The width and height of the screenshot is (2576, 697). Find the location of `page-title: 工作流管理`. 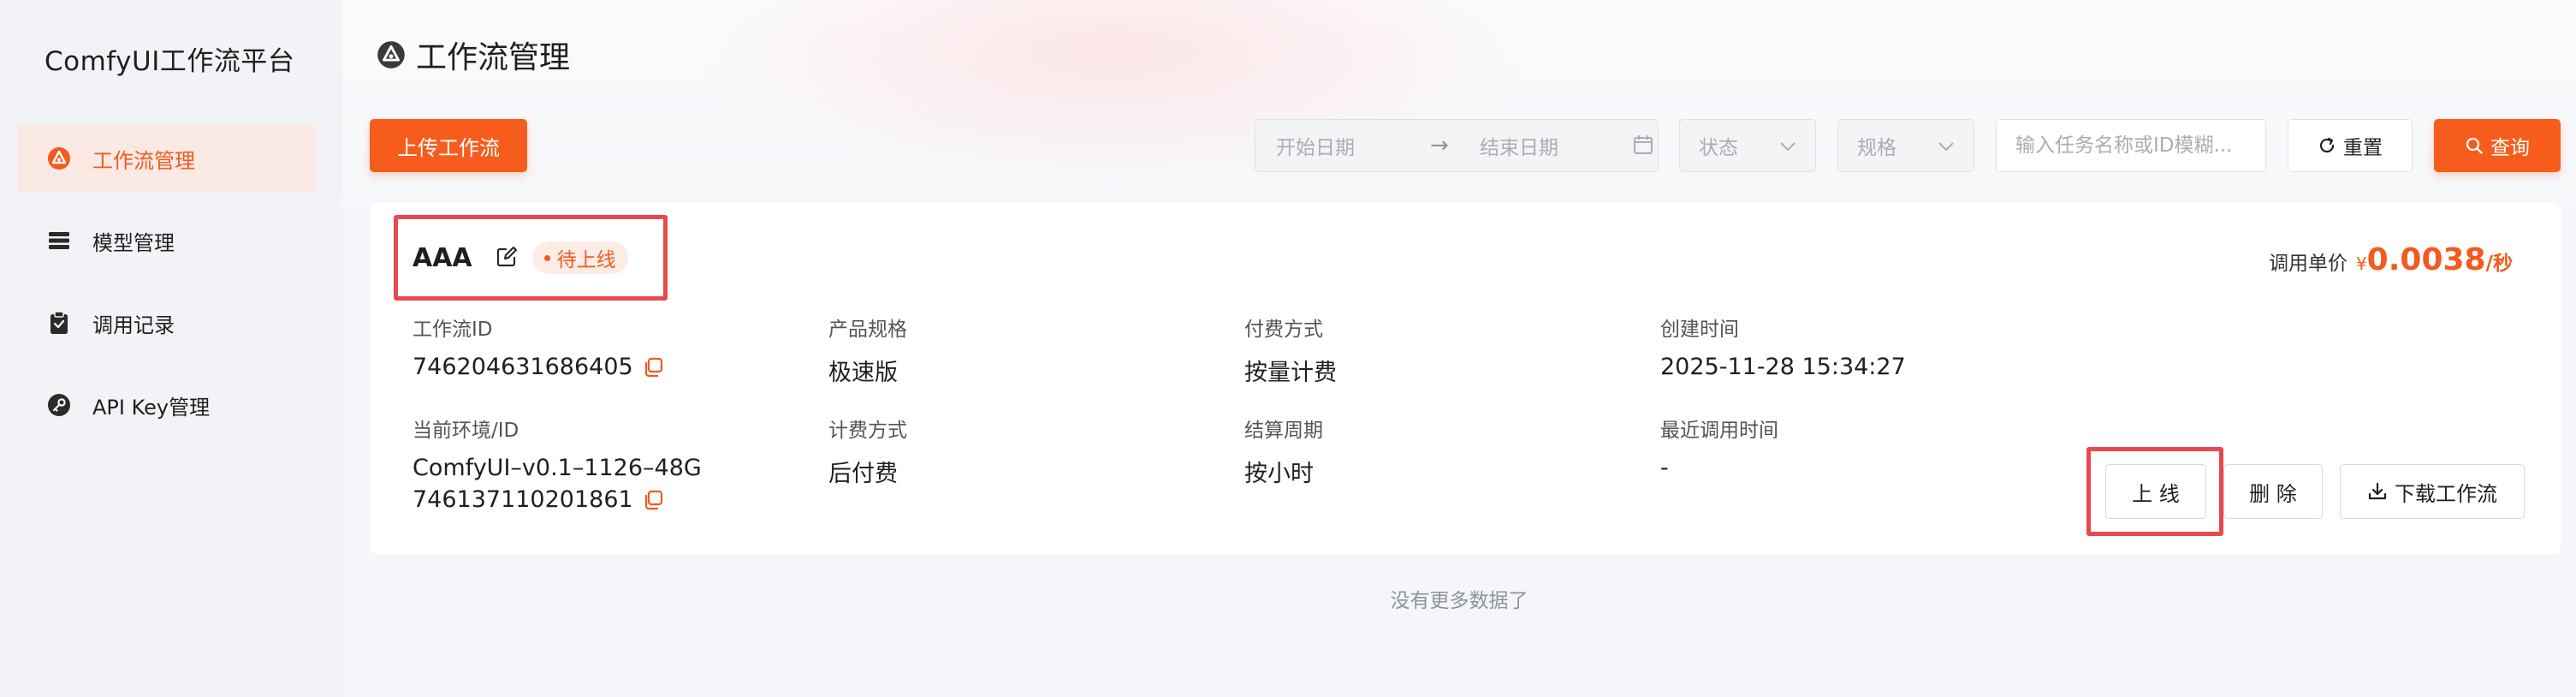

page-title: 工作流管理 is located at coordinates (473, 55).